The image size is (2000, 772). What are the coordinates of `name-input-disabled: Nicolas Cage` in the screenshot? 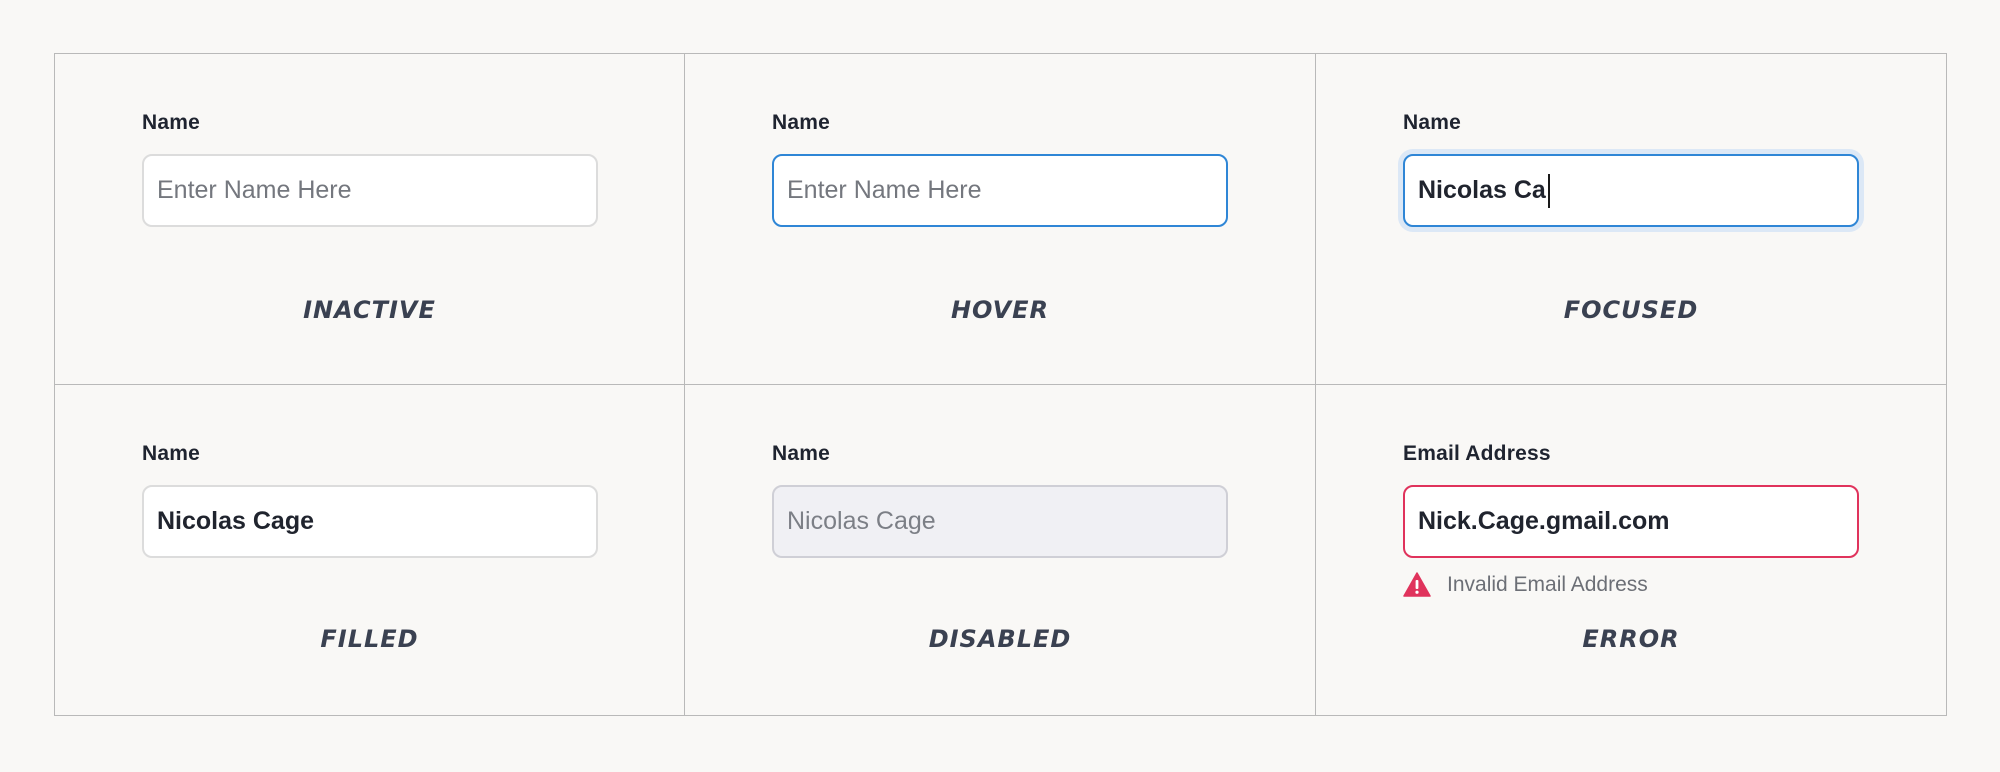 It's located at (1000, 521).